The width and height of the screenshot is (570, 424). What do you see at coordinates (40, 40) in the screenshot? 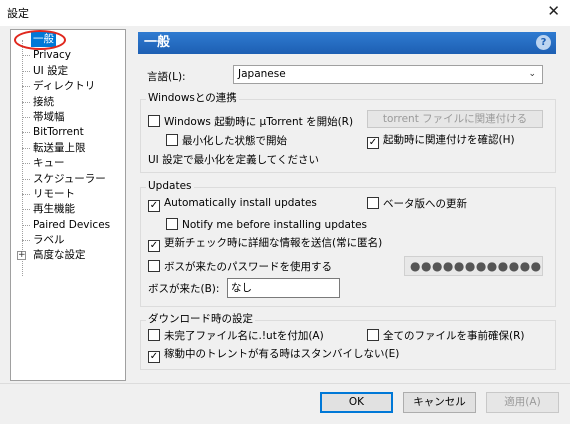
I see `highlight-circle` at bounding box center [40, 40].